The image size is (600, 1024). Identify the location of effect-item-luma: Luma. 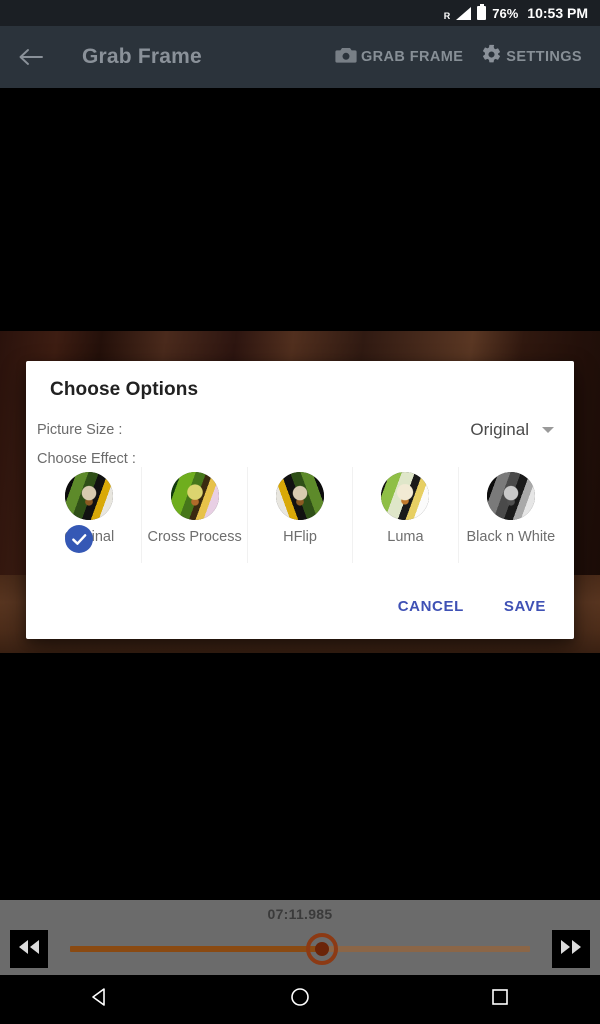
(406, 515).